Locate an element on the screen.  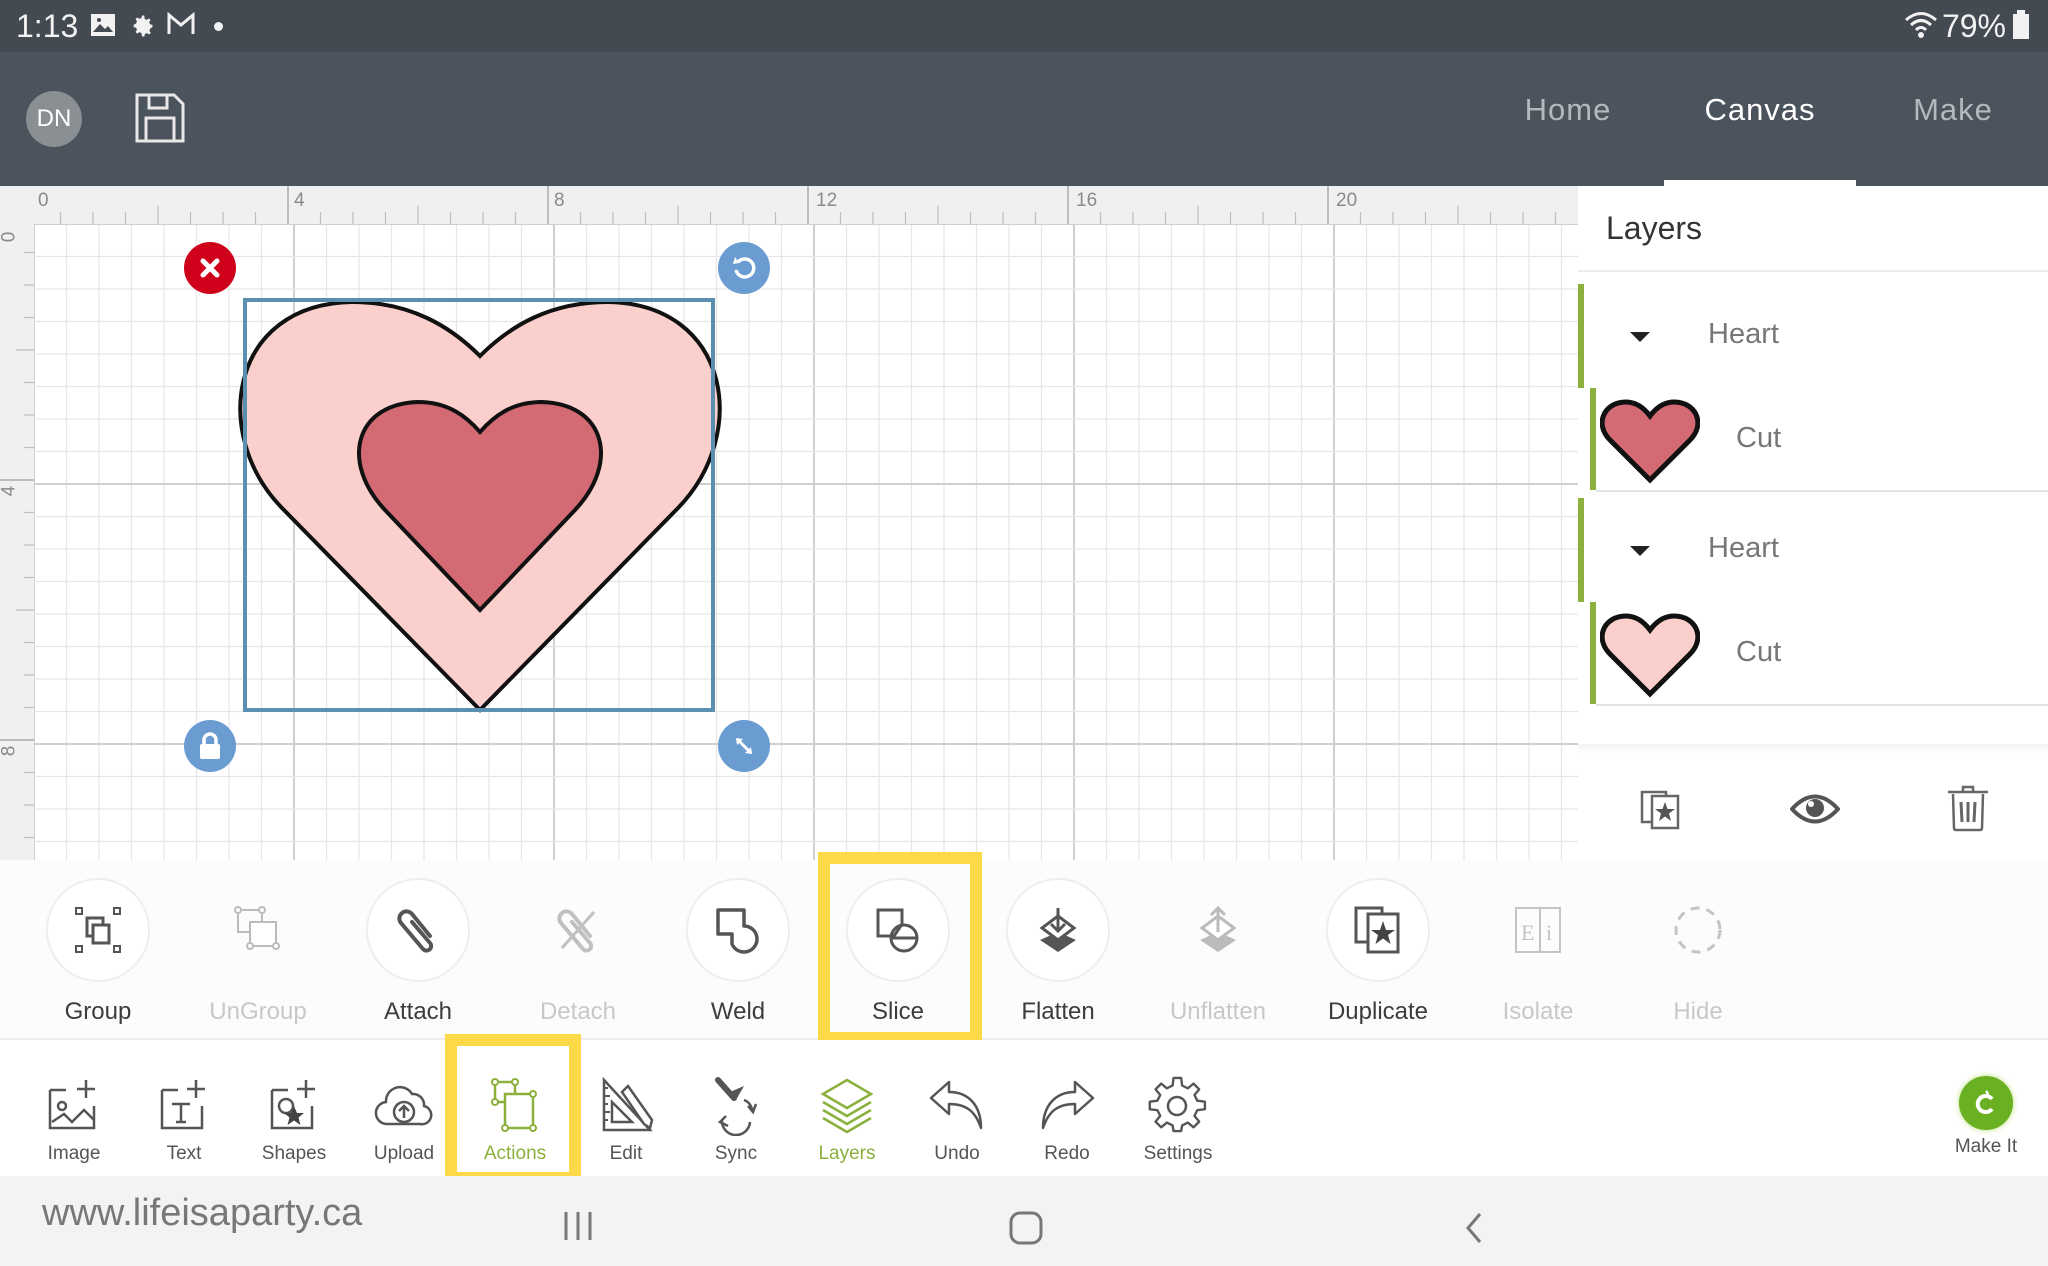
status-time: 1:13 is located at coordinates (47, 26).